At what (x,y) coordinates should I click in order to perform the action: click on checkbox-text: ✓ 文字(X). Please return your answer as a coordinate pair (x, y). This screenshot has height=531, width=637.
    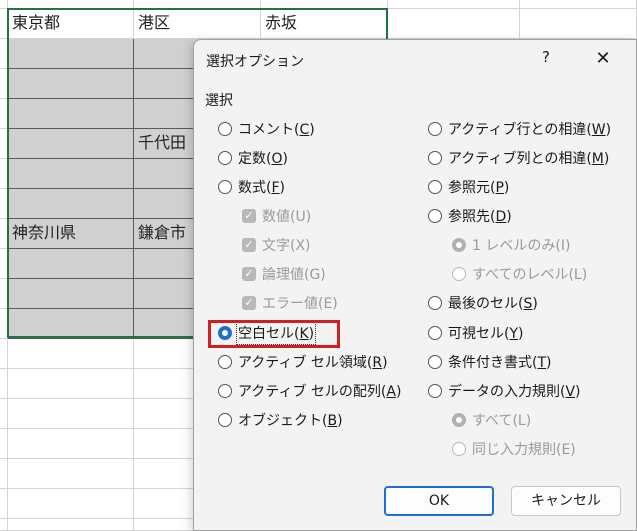
    Looking at the image, I should click on (276, 245).